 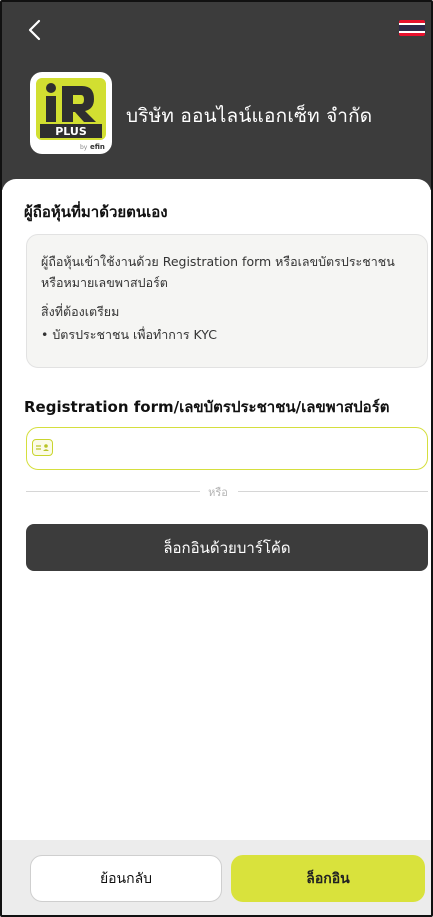 I want to click on irplus-logo: PLUS by efin, so click(x=71, y=113).